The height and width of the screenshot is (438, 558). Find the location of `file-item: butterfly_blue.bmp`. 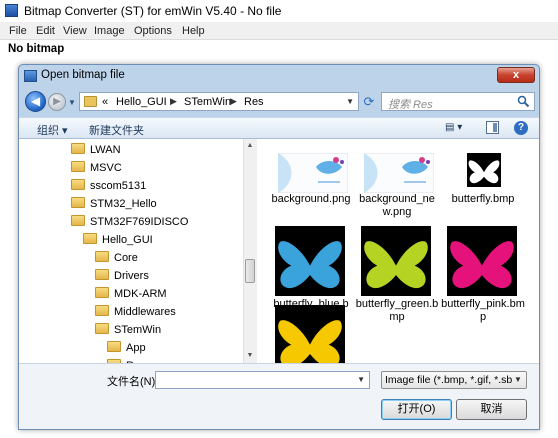

file-item: butterfly_blue.bmp is located at coordinates (311, 274).